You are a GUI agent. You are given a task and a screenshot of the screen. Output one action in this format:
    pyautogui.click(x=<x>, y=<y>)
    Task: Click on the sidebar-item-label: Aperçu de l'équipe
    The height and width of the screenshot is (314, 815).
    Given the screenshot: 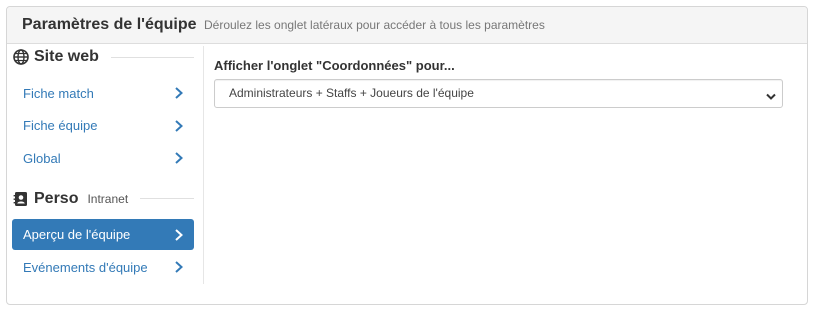 What is the action you would take?
    pyautogui.click(x=77, y=234)
    